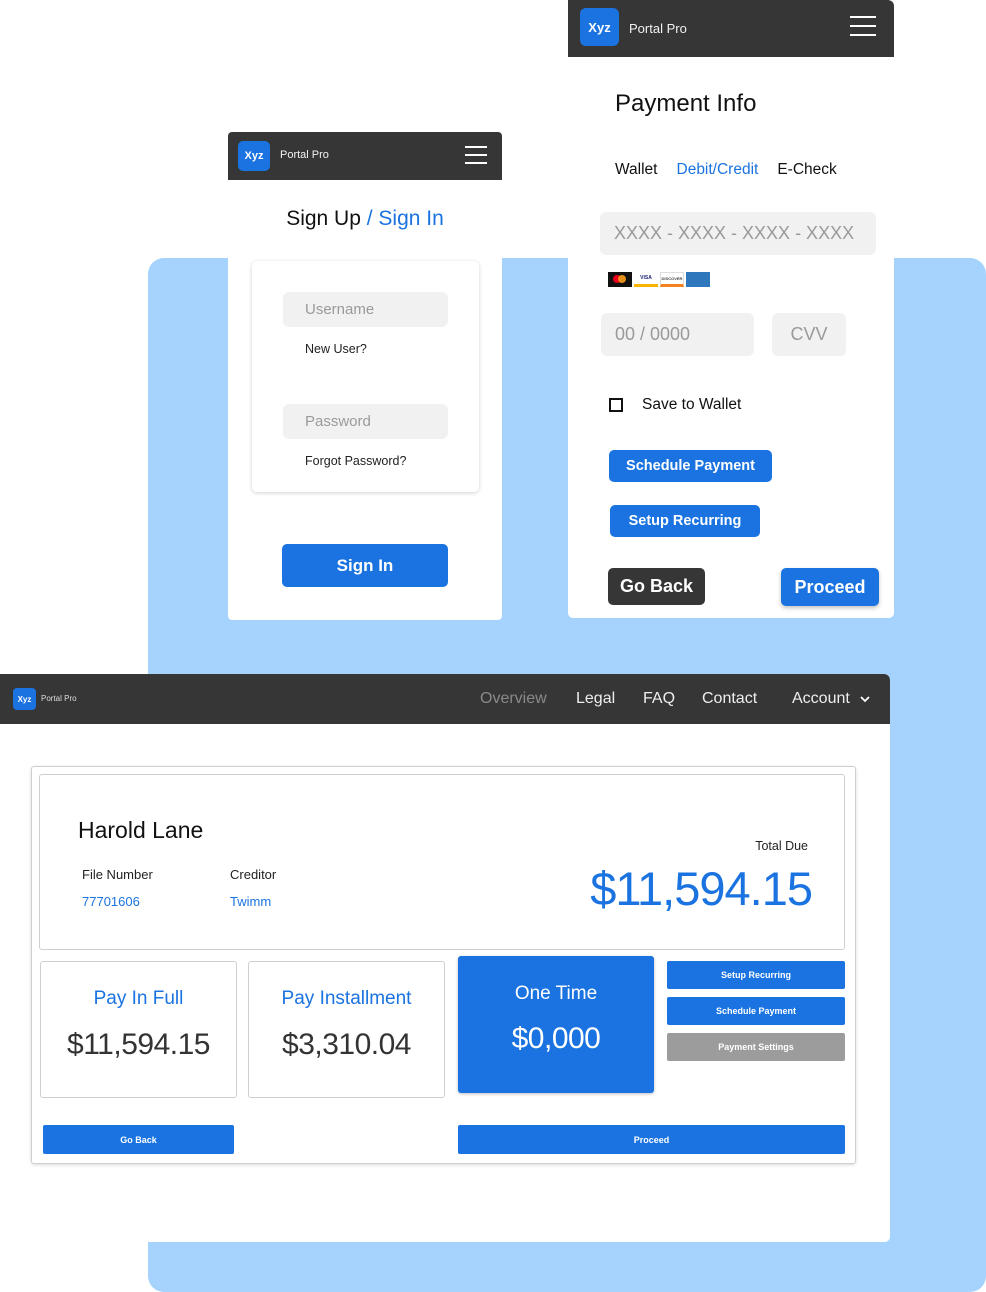  Describe the element at coordinates (738, 233) in the screenshot. I see `card-number-input: XXXX - XXXX - XXXX - XXXX` at that location.